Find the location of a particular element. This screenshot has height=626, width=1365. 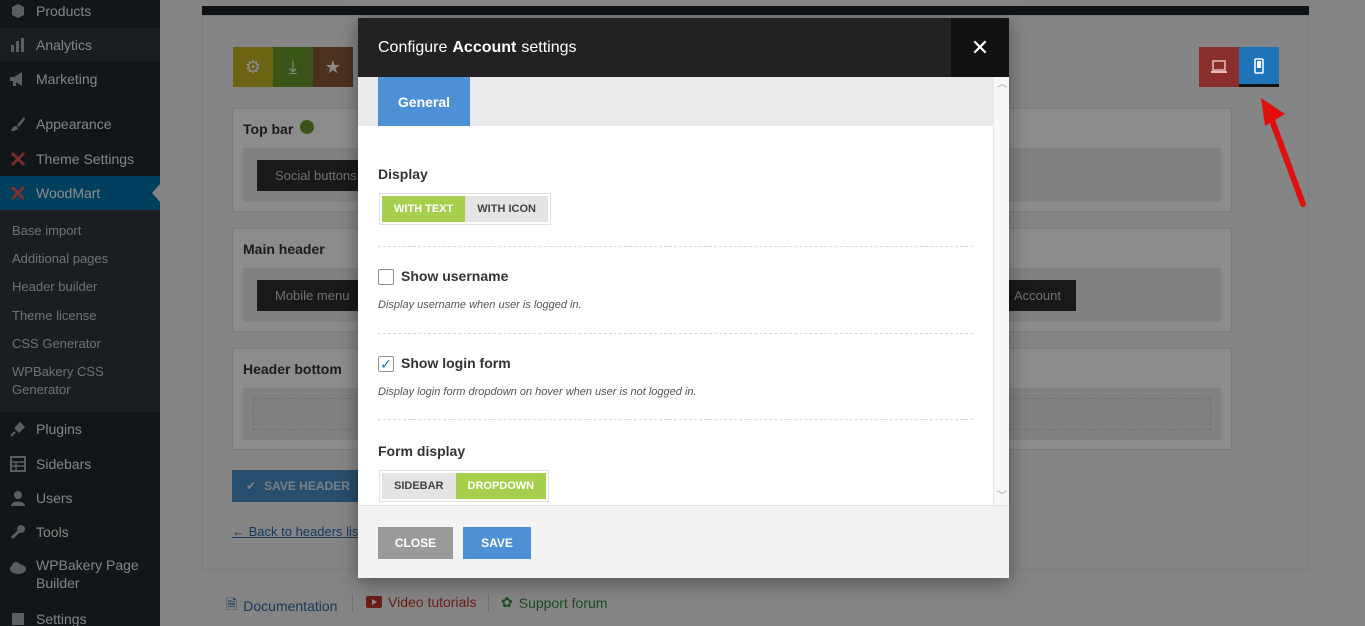

smartphone-icon is located at coordinates (1259, 65).